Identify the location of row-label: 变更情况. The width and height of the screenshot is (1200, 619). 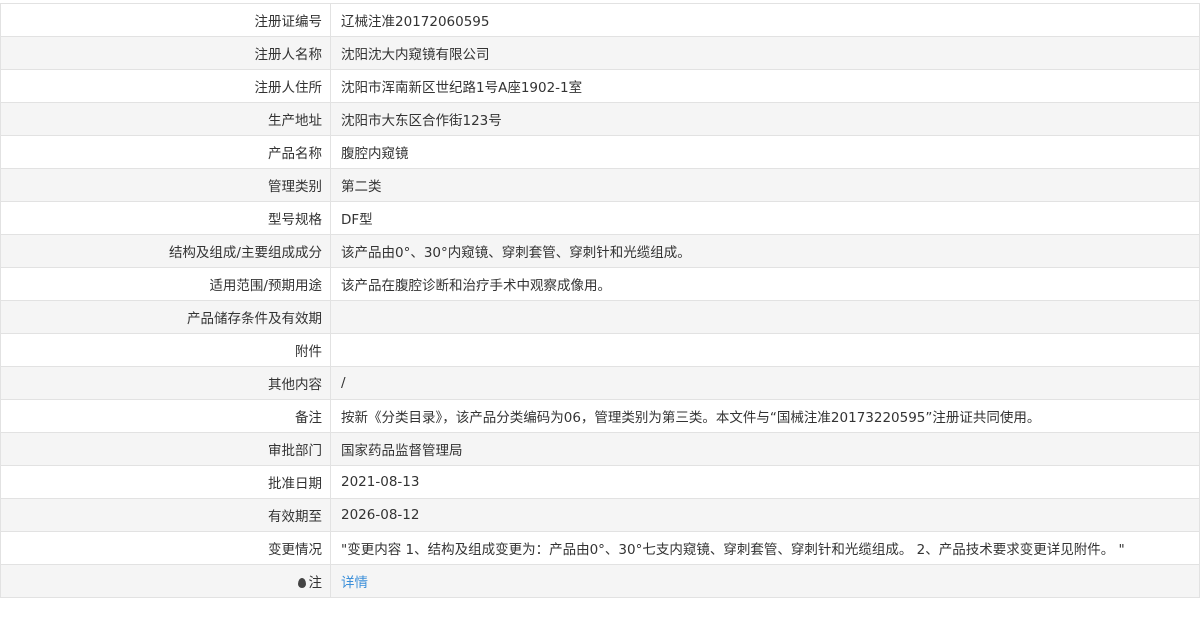
(165, 548).